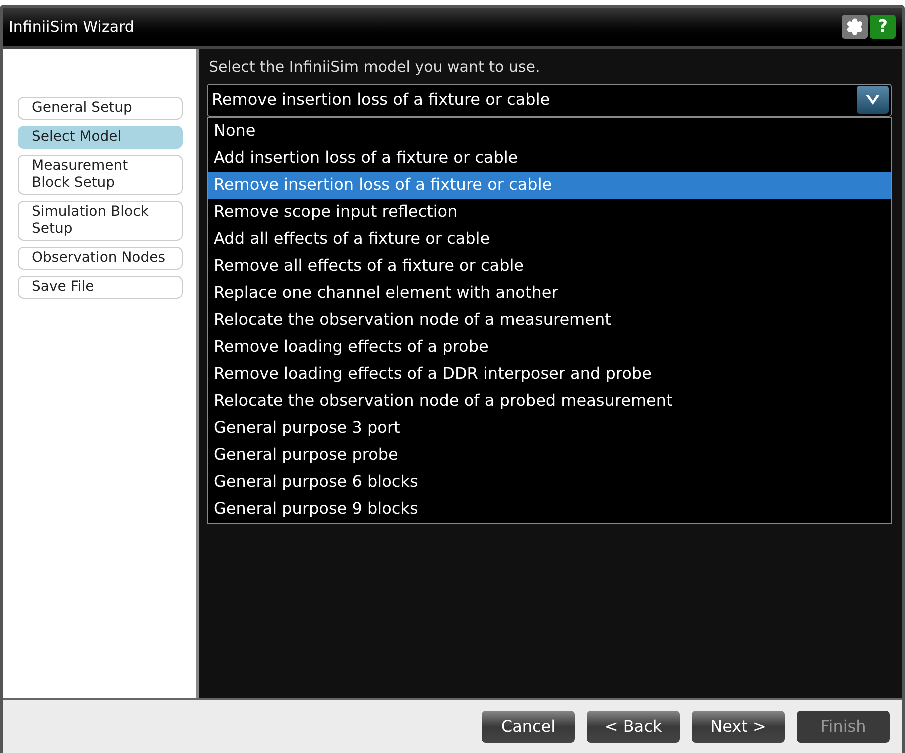  Describe the element at coordinates (100, 175) in the screenshot. I see `step-item: Measurement Block Setup` at that location.